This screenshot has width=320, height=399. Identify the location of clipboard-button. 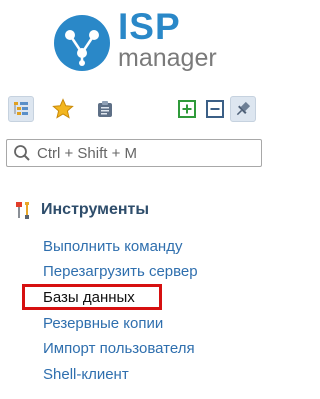
(105, 109).